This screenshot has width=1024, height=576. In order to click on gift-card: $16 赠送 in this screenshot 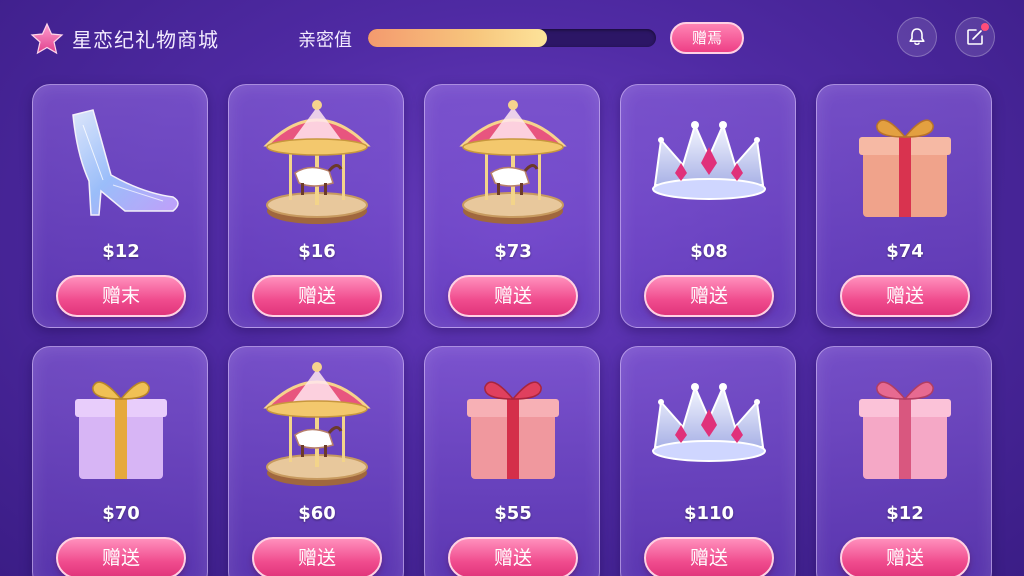, I will do `click(316, 206)`.